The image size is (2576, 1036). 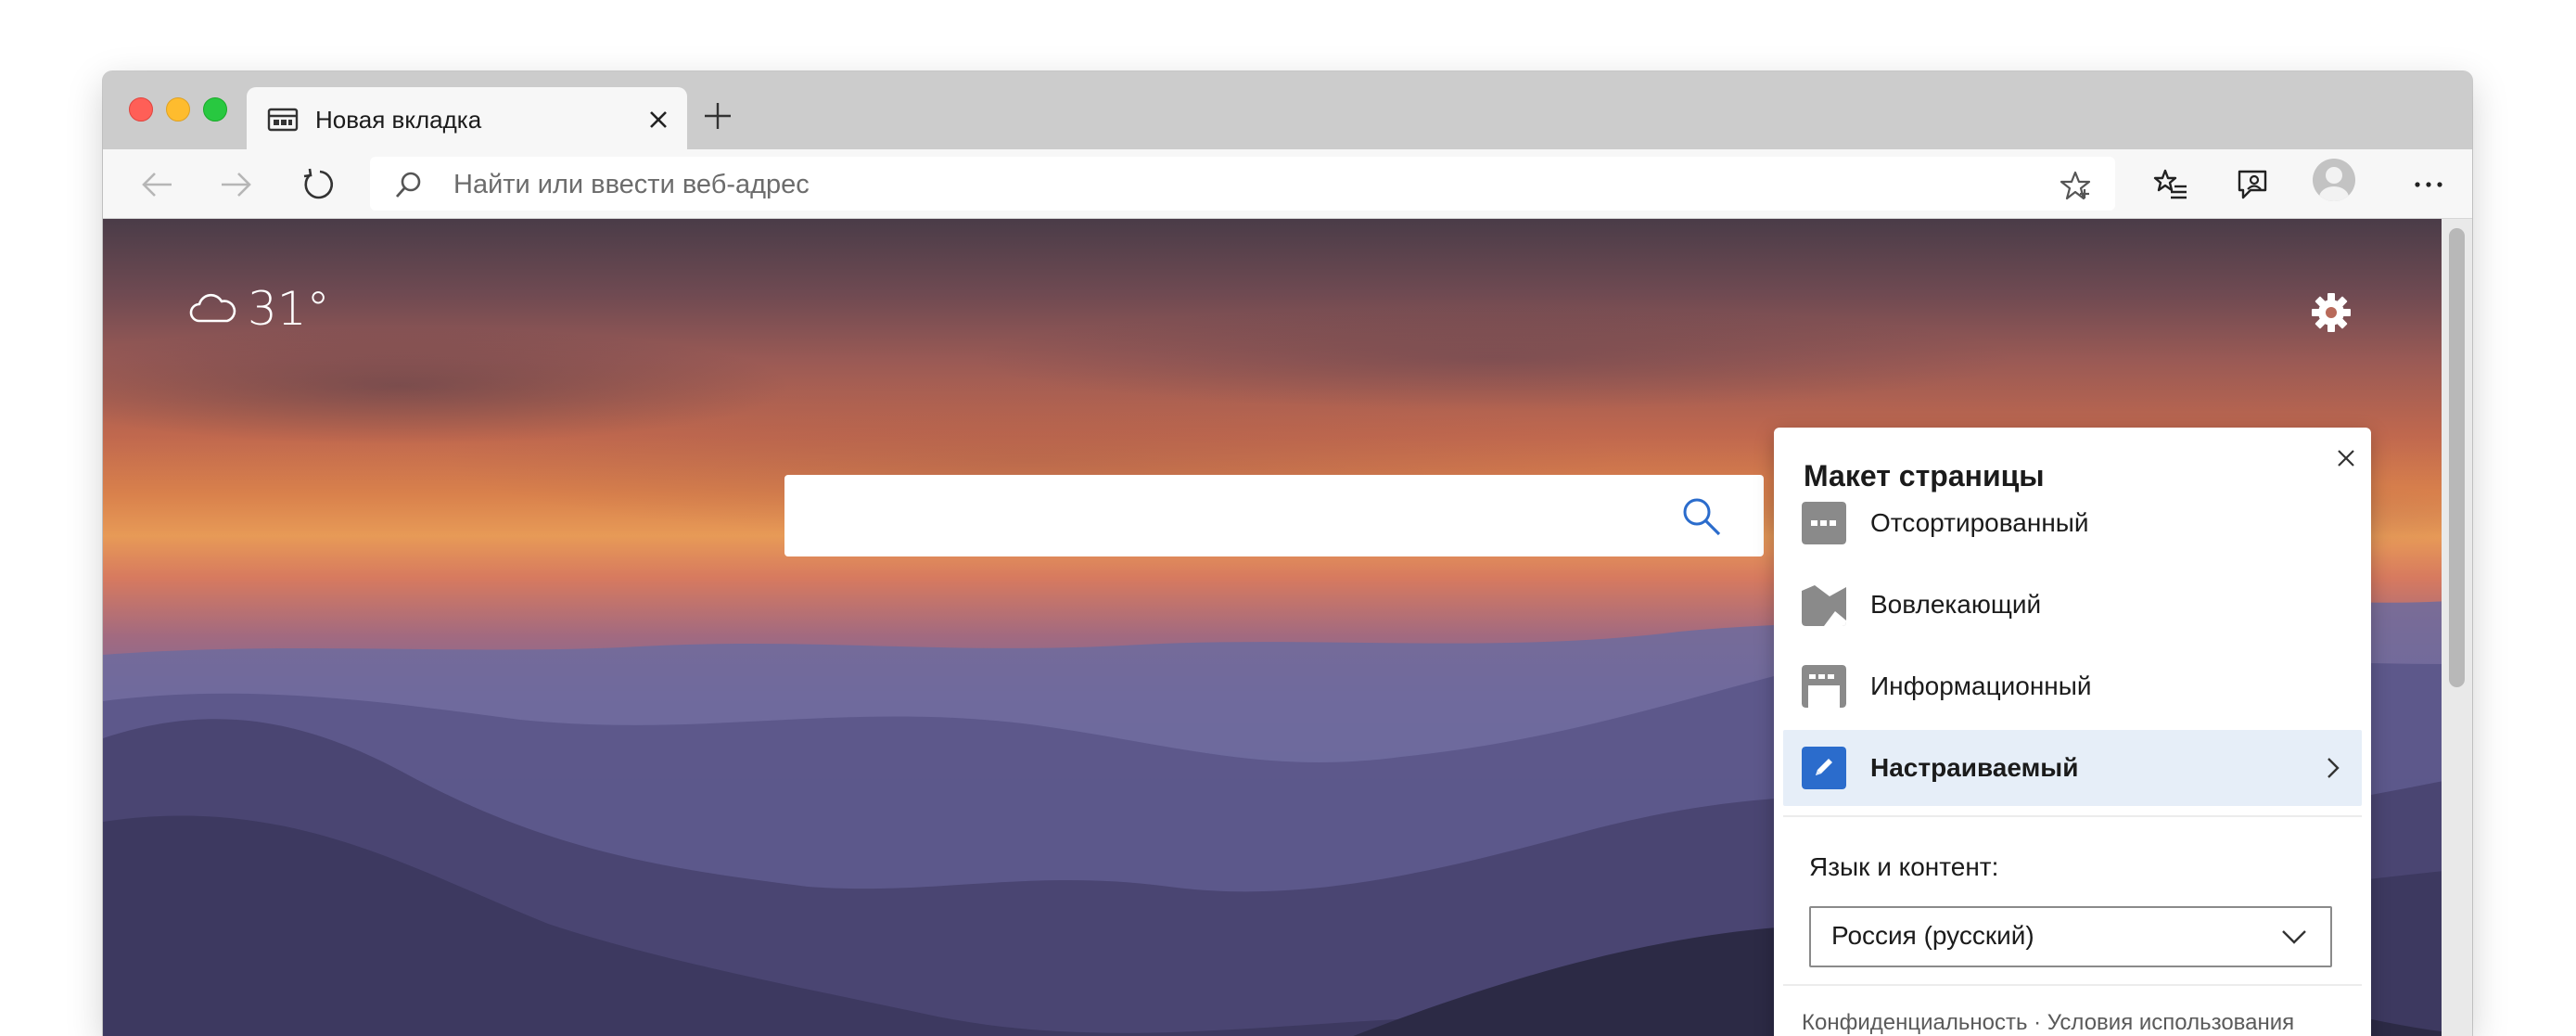 I want to click on tab-title: Новая вкладка, so click(x=398, y=120).